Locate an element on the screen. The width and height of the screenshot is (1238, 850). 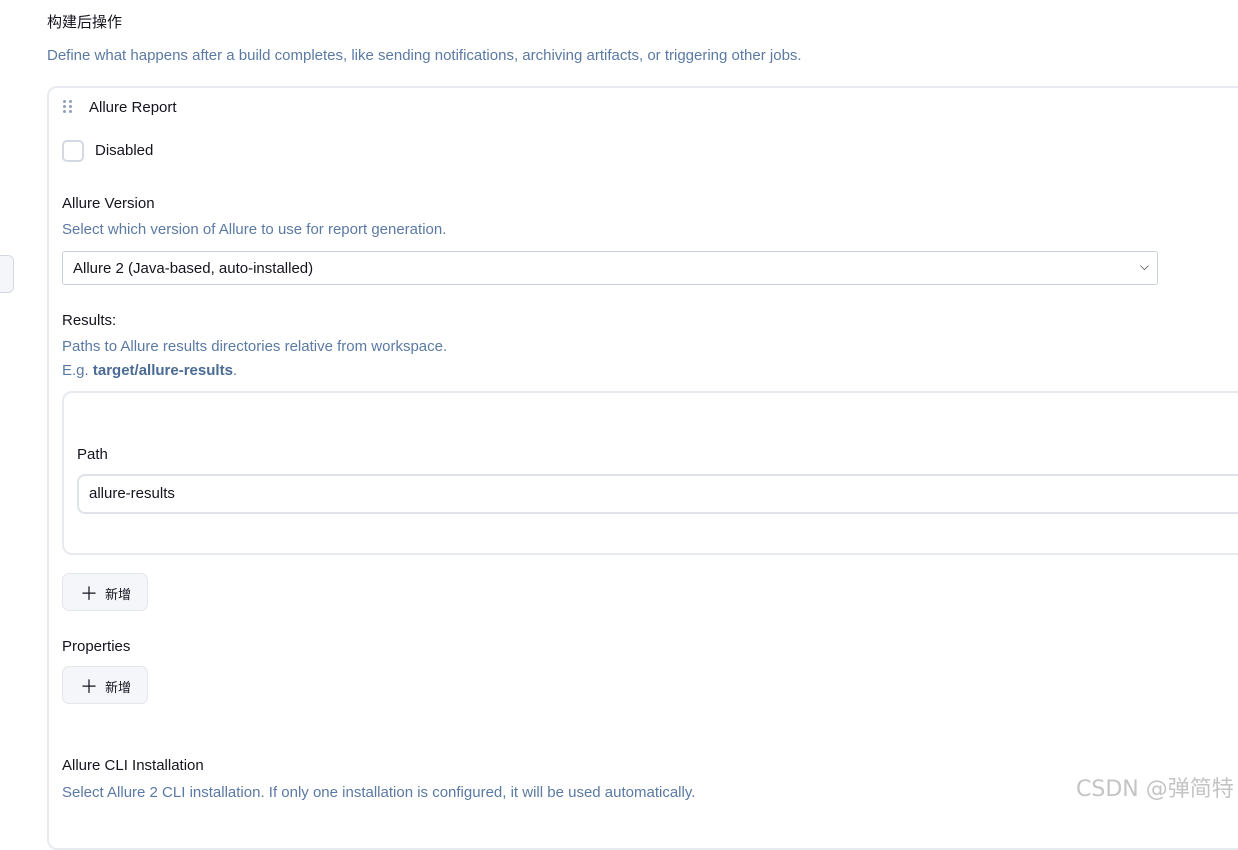
add-result-path-button: ＋ 新增 is located at coordinates (105, 592).